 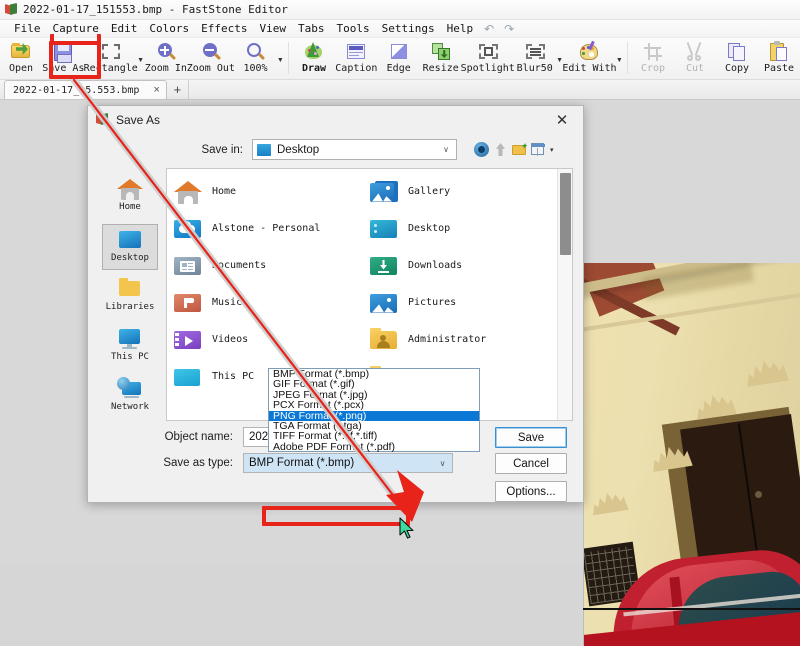 What do you see at coordinates (130, 197) in the screenshot?
I see `place-item-home: Home` at bounding box center [130, 197].